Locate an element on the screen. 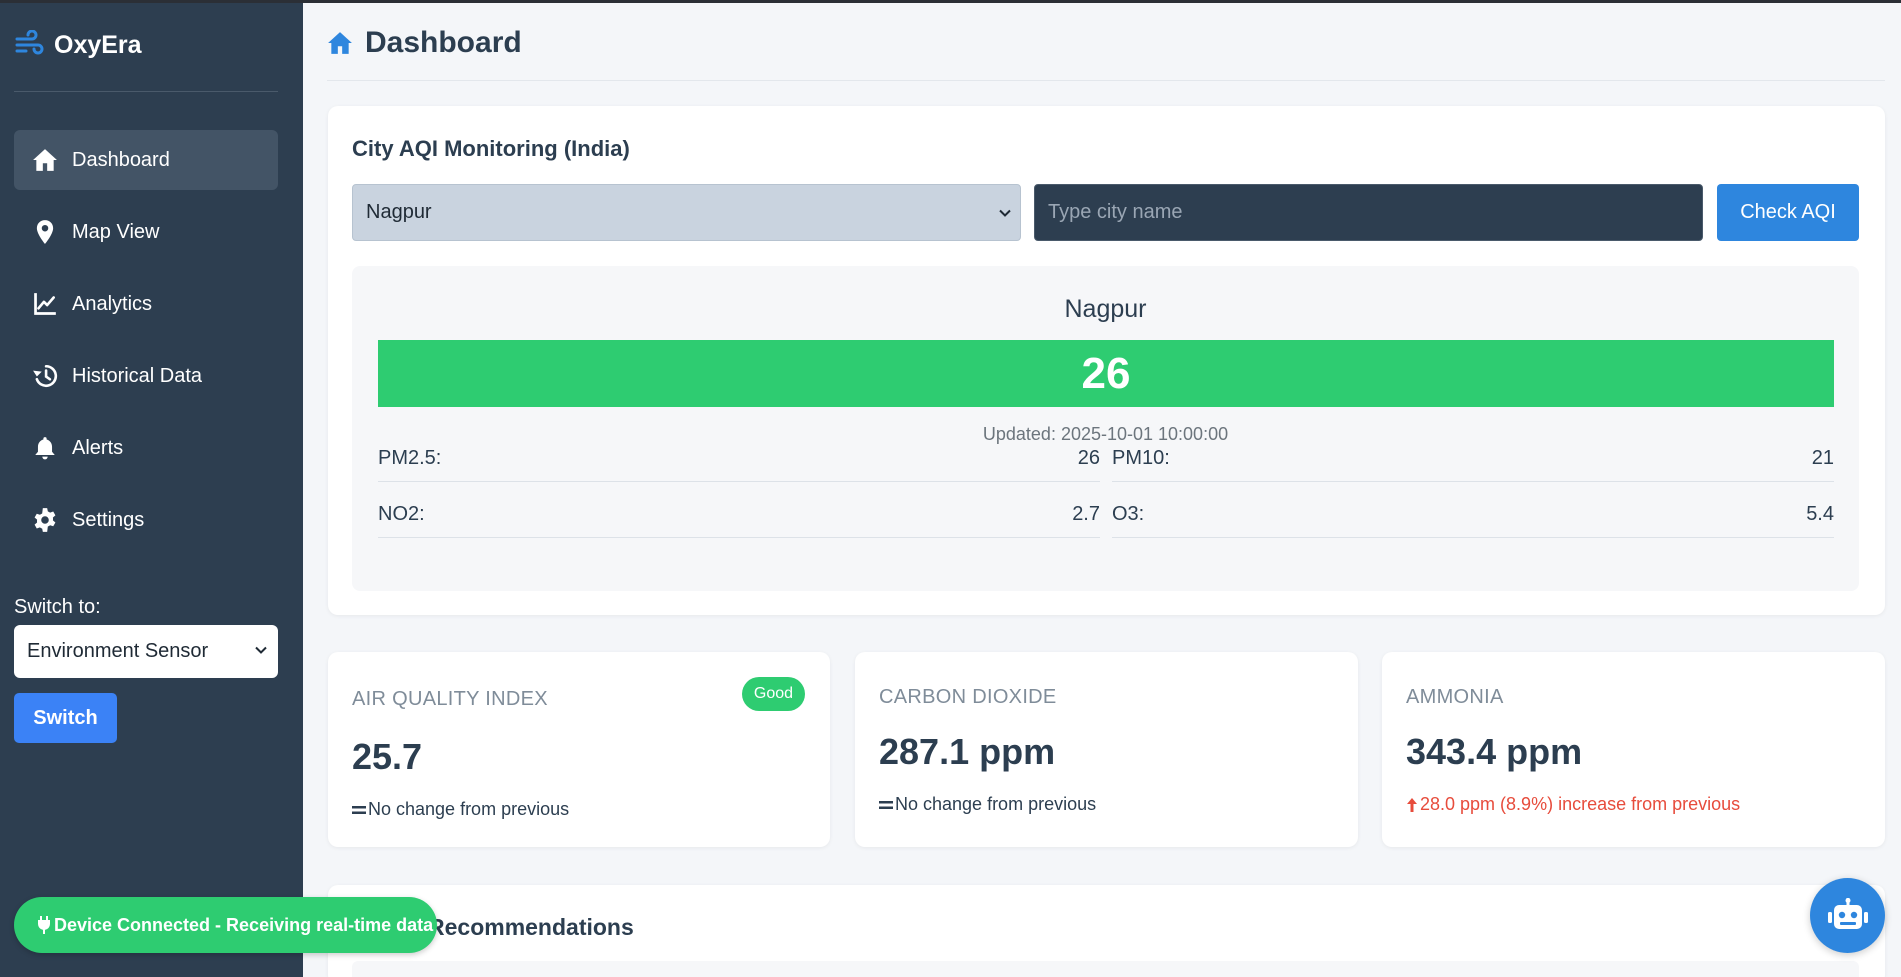  recommendations-title: Recommendations is located at coordinates (531, 927).